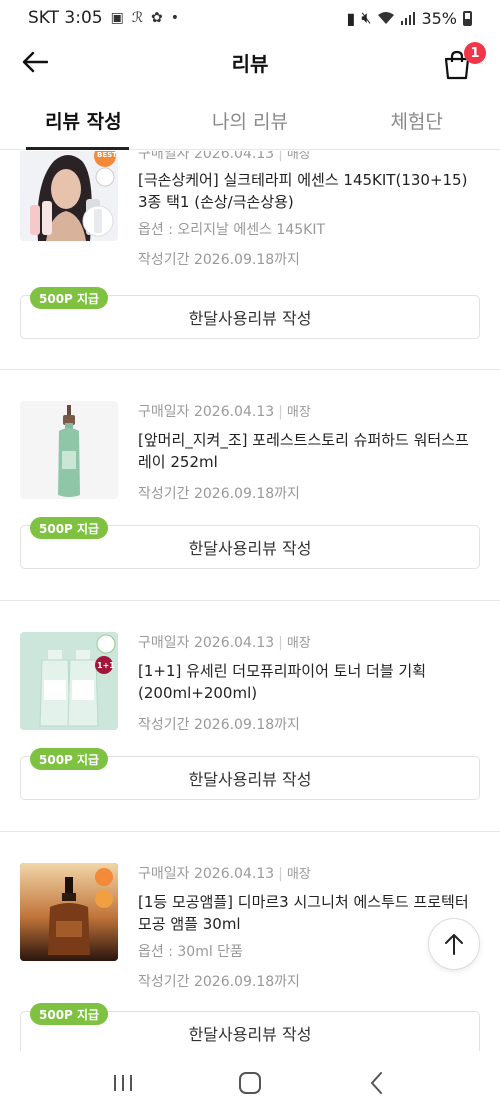  Describe the element at coordinates (467, 18) in the screenshot. I see `battery-icon` at that location.